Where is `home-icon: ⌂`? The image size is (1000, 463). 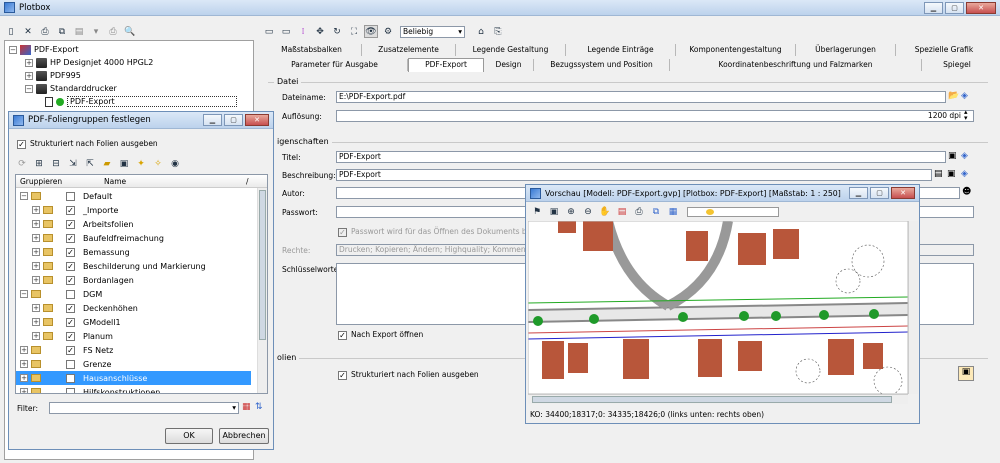
home-icon: ⌂ is located at coordinates (481, 31).